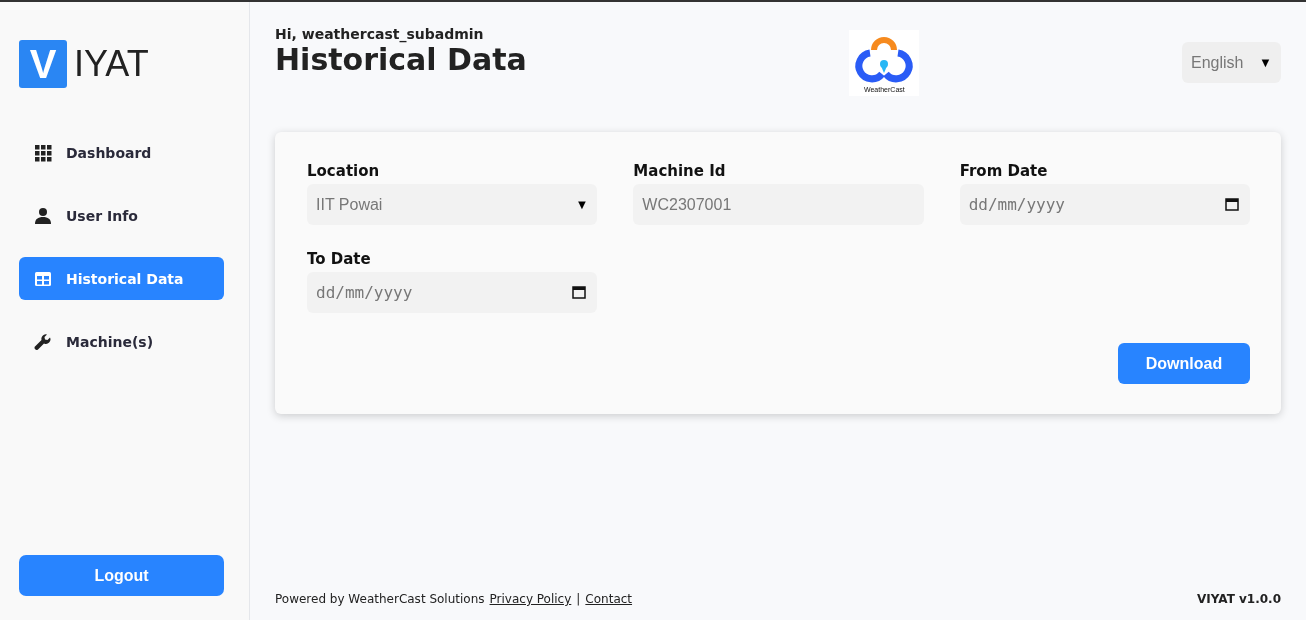 The image size is (1306, 620). I want to click on version-text: VIYAT v1.0.0, so click(1239, 599).